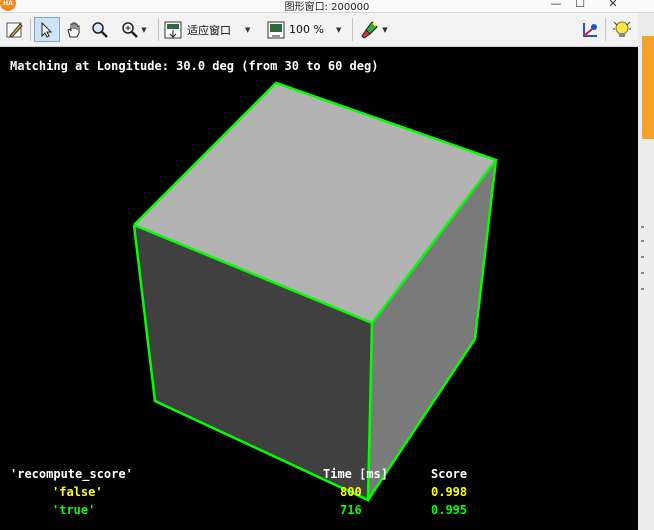  I want to click on row-false-score: 0.998, so click(449, 492).